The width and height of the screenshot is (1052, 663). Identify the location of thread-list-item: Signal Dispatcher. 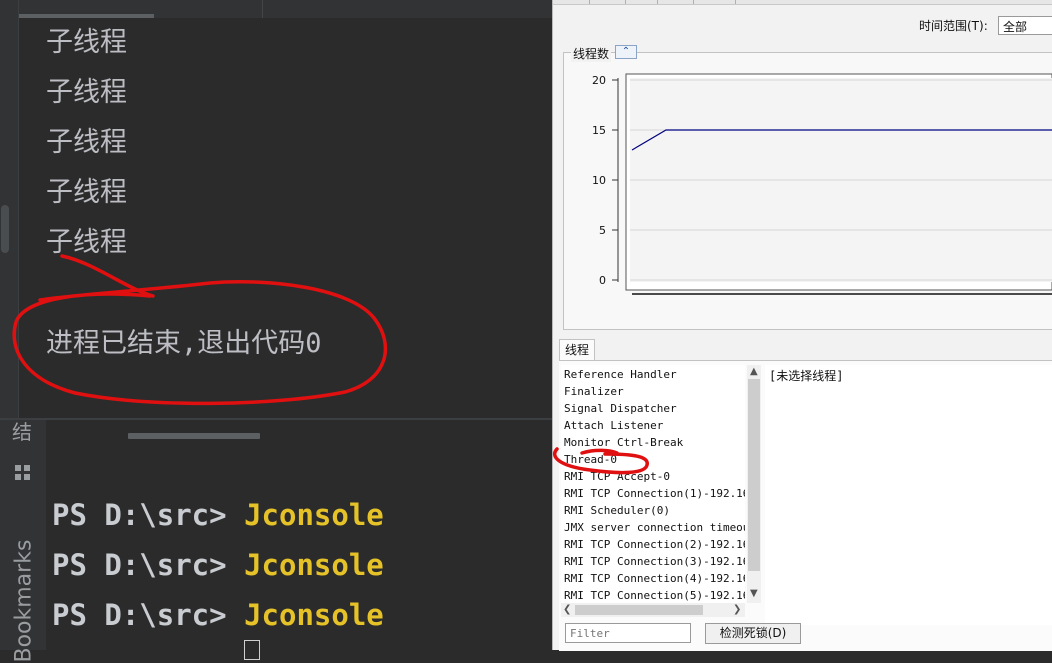
(620, 409).